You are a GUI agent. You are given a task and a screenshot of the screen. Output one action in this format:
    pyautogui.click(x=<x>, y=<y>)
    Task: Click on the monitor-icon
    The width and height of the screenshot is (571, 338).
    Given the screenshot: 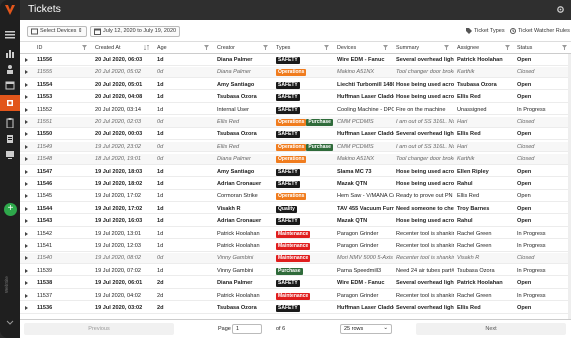 What is the action you would take?
    pyautogui.click(x=10, y=155)
    